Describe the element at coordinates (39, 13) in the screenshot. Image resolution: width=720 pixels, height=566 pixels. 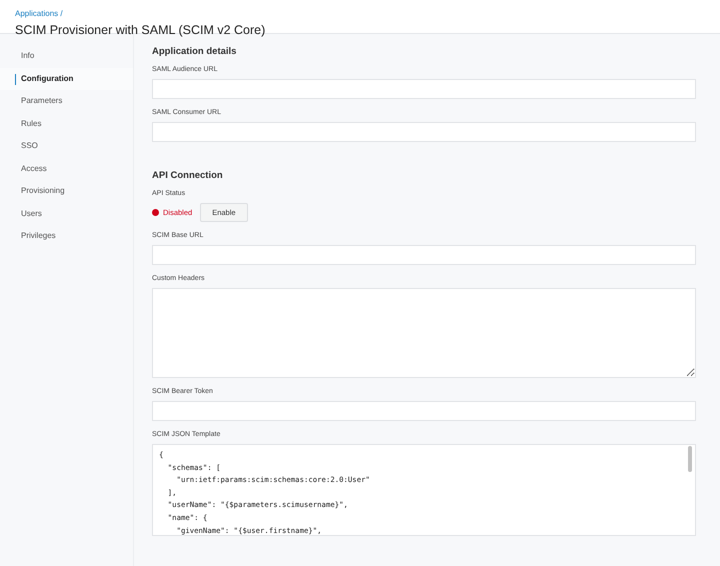
I see `breadcrumb-link: Applications /` at that location.